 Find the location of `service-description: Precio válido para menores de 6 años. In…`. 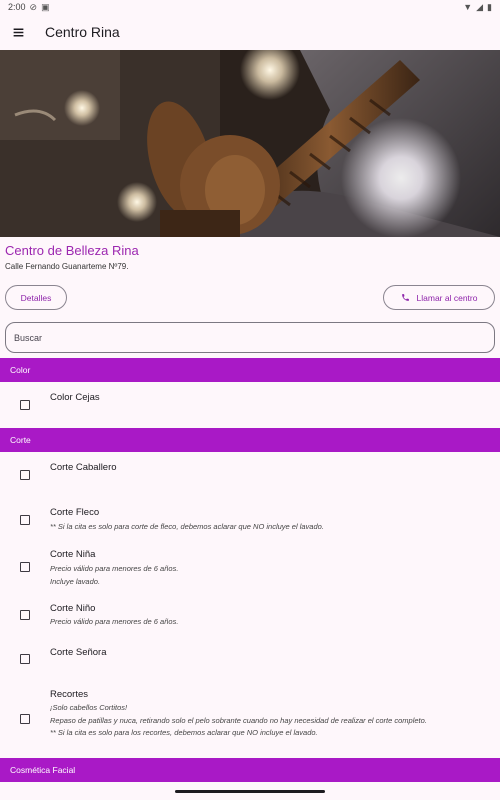

service-description: Precio válido para menores de 6 años. In… is located at coordinates (114, 575).